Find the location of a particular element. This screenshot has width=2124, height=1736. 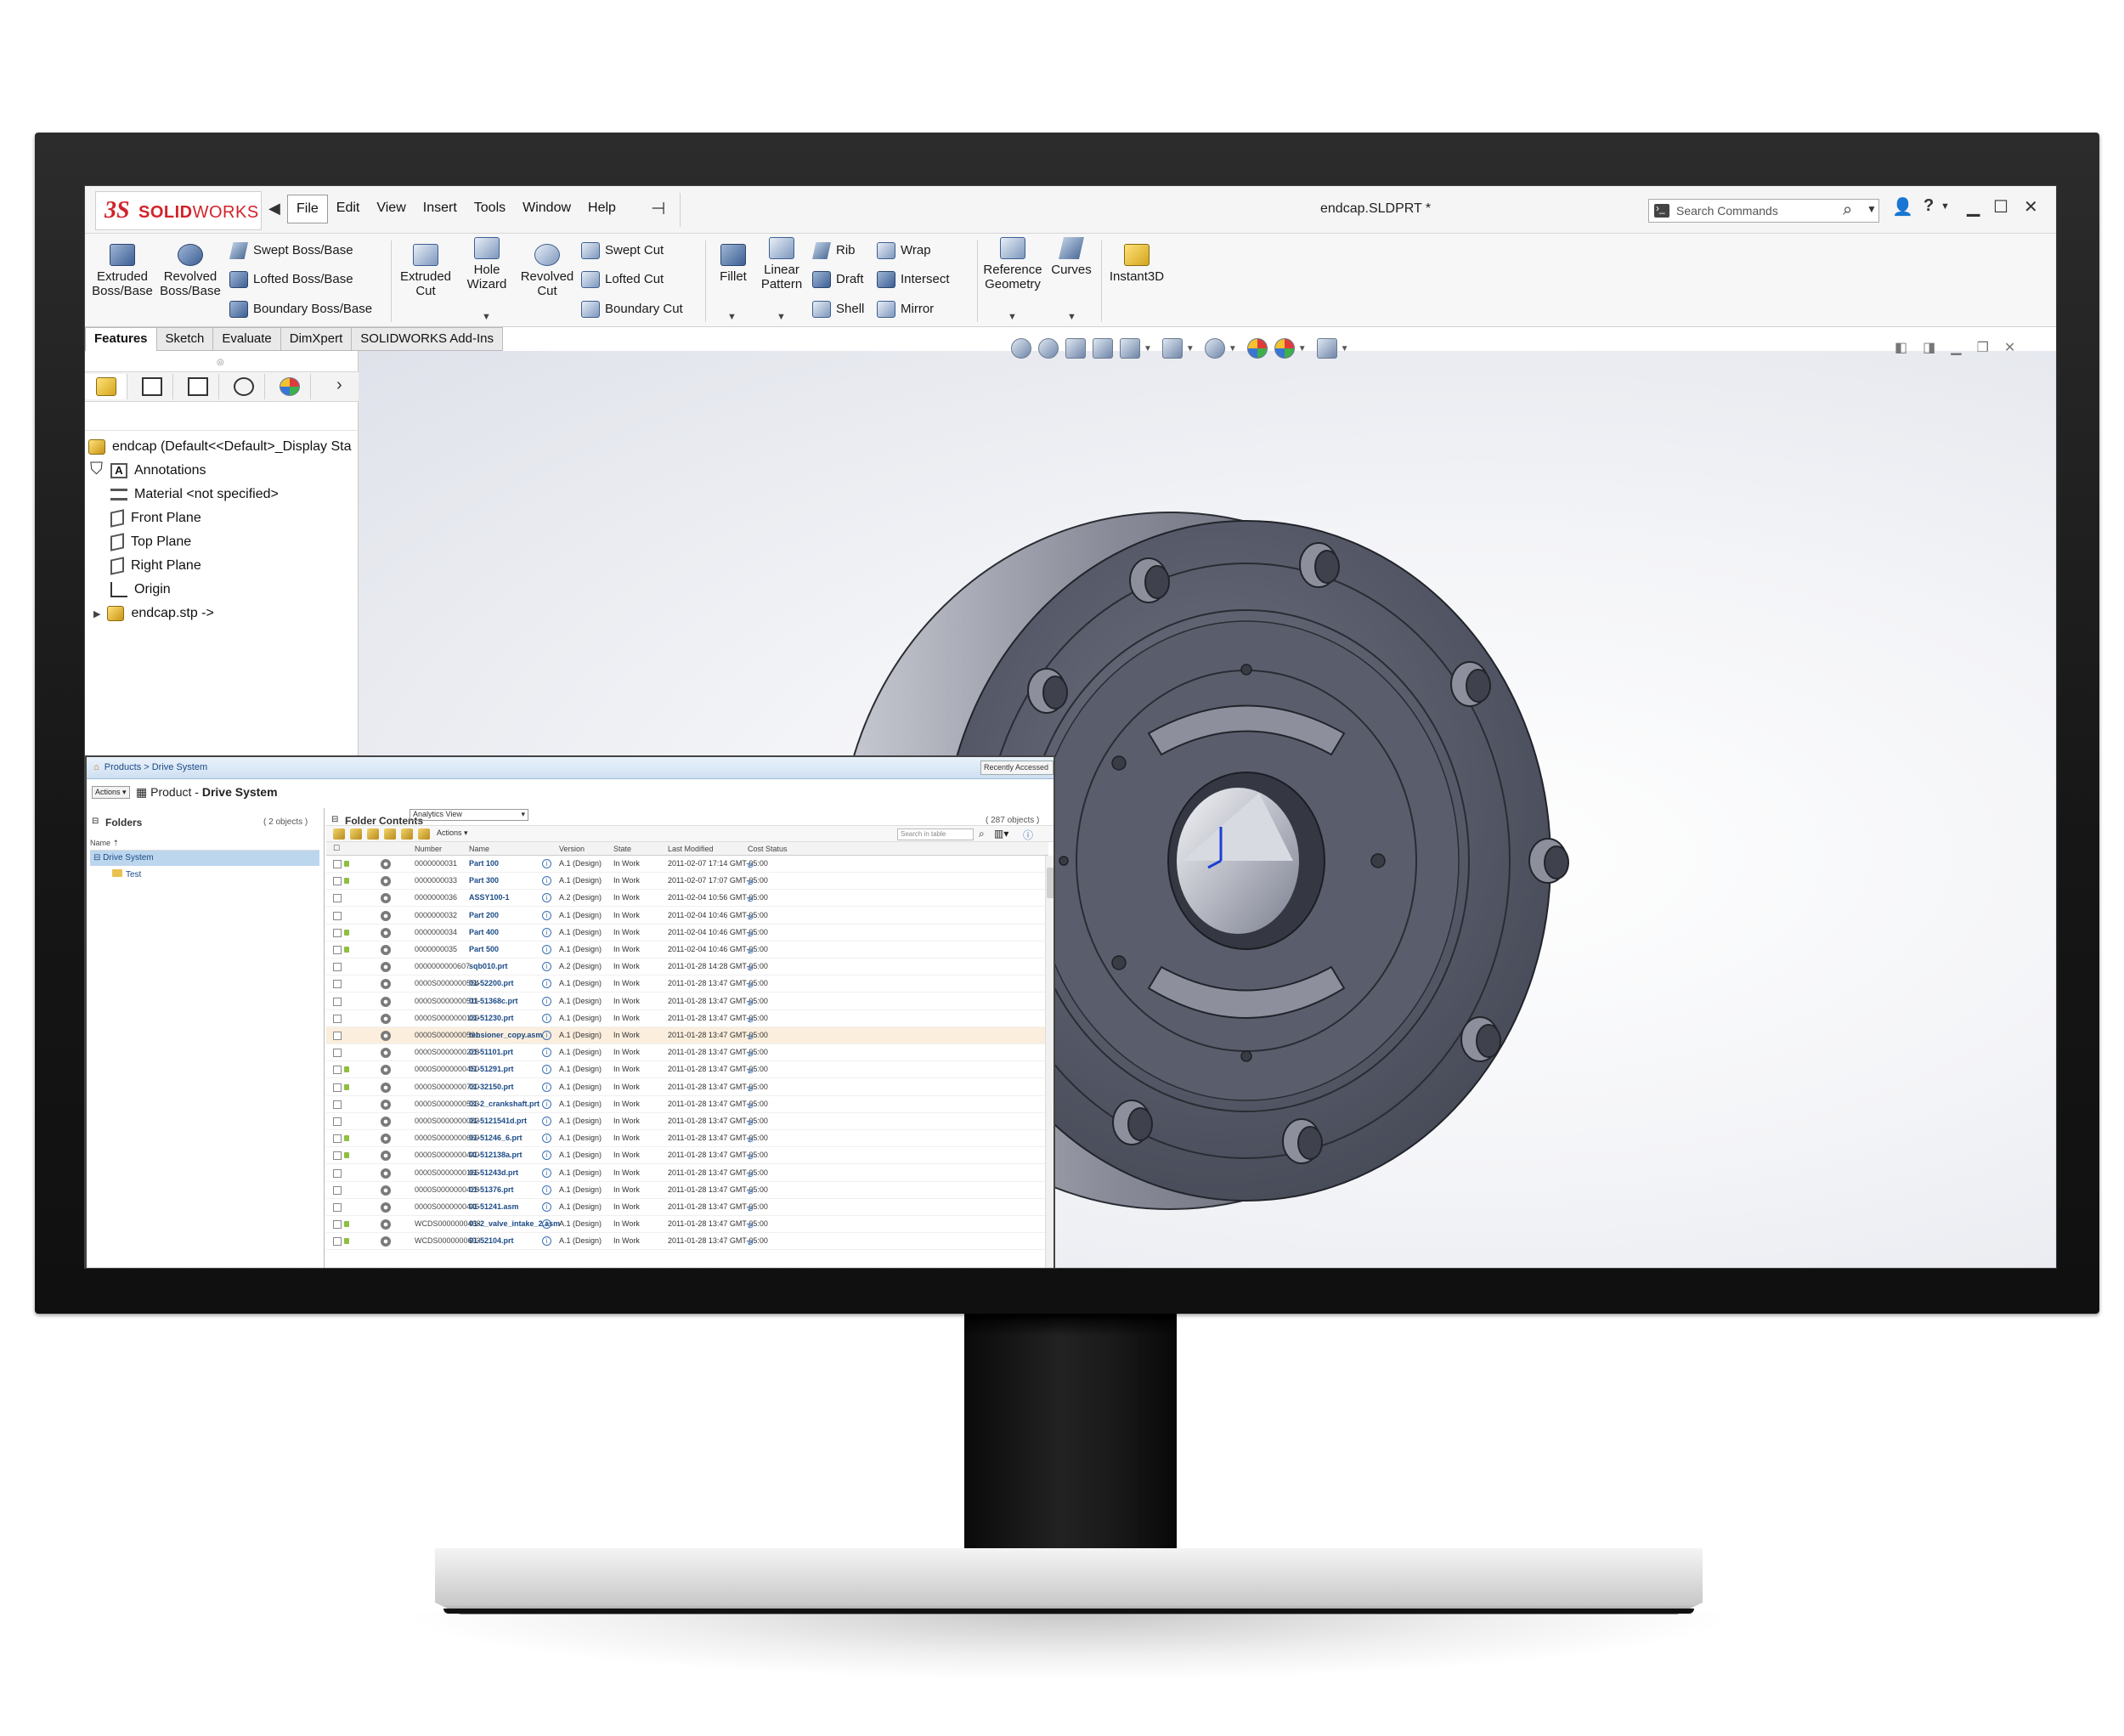

viewport-close-icon: ✕ is located at coordinates (2010, 347).